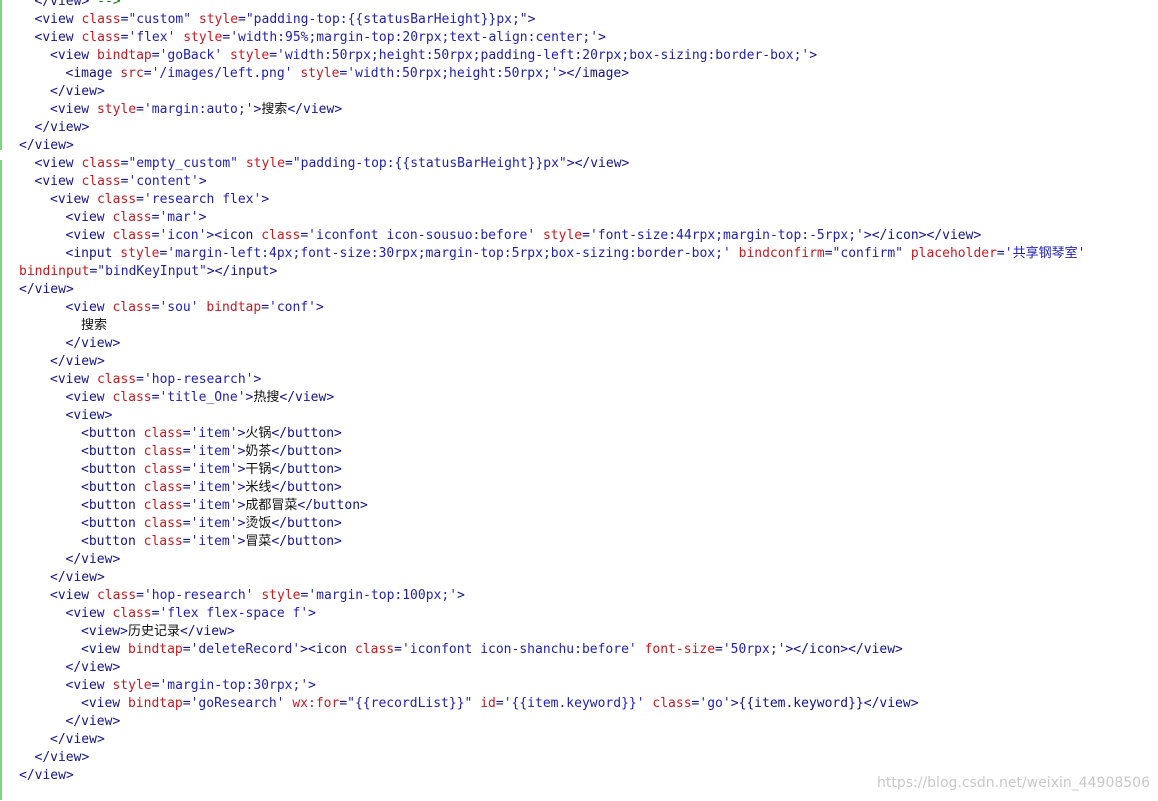  What do you see at coordinates (195, 308) in the screenshot?
I see `code-line: <view class='sou' bindtap='conf'>` at bounding box center [195, 308].